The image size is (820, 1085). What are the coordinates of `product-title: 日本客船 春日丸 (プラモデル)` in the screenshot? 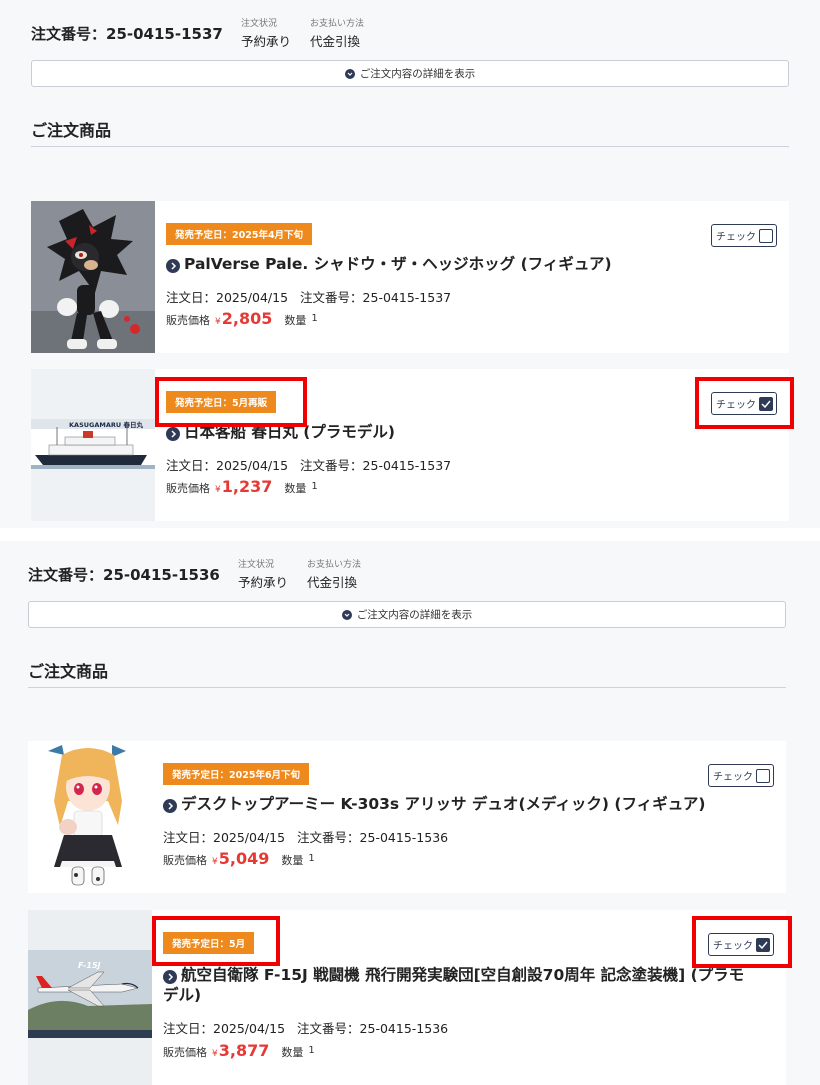 It's located at (289, 432).